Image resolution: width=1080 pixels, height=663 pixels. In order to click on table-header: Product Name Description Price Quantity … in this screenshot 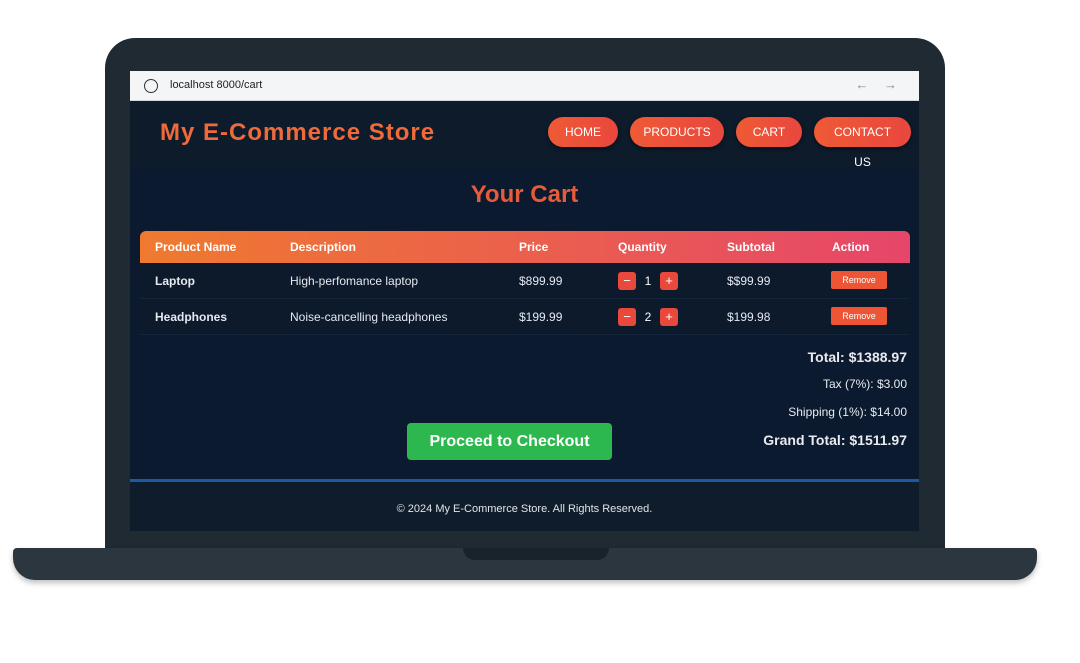, I will do `click(525, 247)`.